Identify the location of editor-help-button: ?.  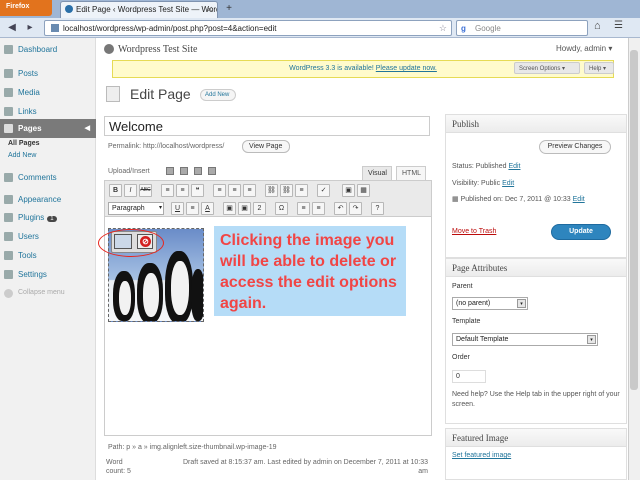
(377, 208).